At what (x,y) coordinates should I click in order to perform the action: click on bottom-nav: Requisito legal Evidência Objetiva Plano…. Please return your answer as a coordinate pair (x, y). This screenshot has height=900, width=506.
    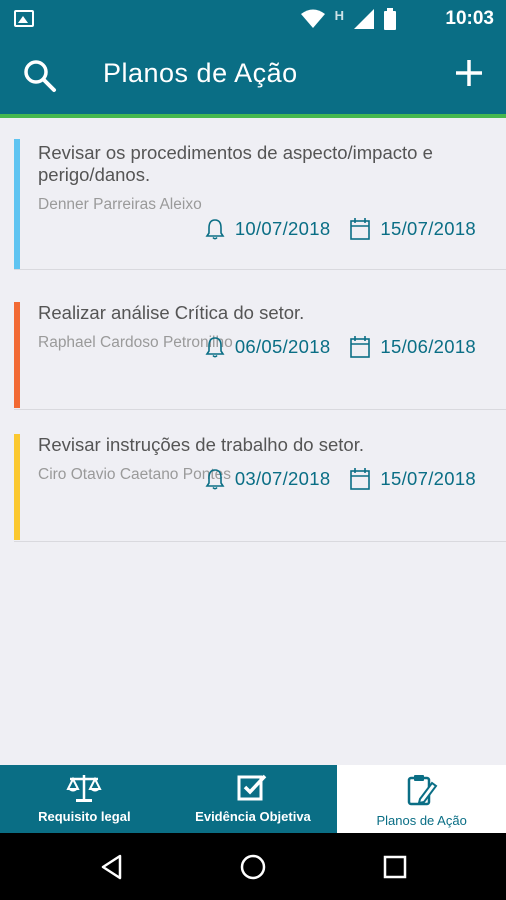
    Looking at the image, I should click on (253, 799).